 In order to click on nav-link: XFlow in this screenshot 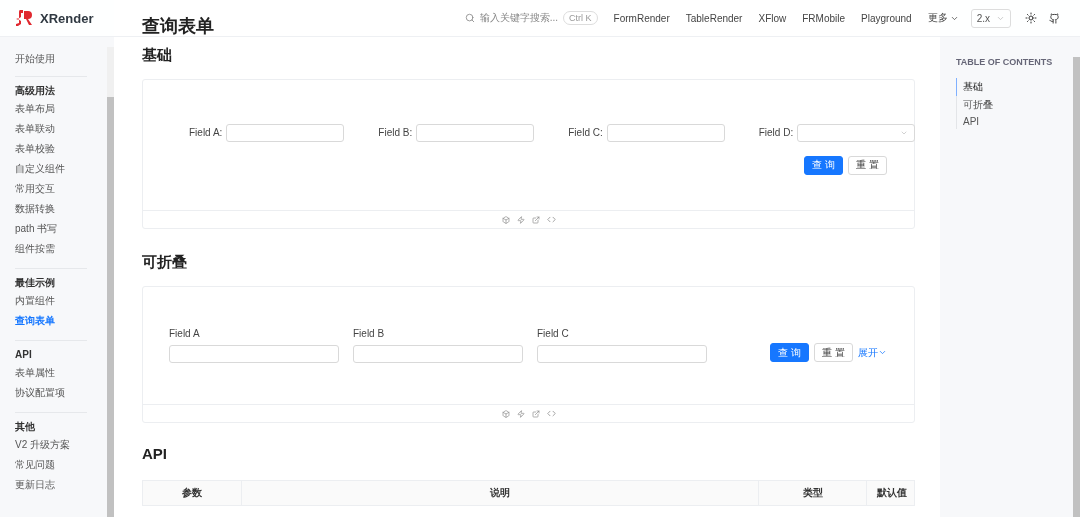, I will do `click(772, 18)`.